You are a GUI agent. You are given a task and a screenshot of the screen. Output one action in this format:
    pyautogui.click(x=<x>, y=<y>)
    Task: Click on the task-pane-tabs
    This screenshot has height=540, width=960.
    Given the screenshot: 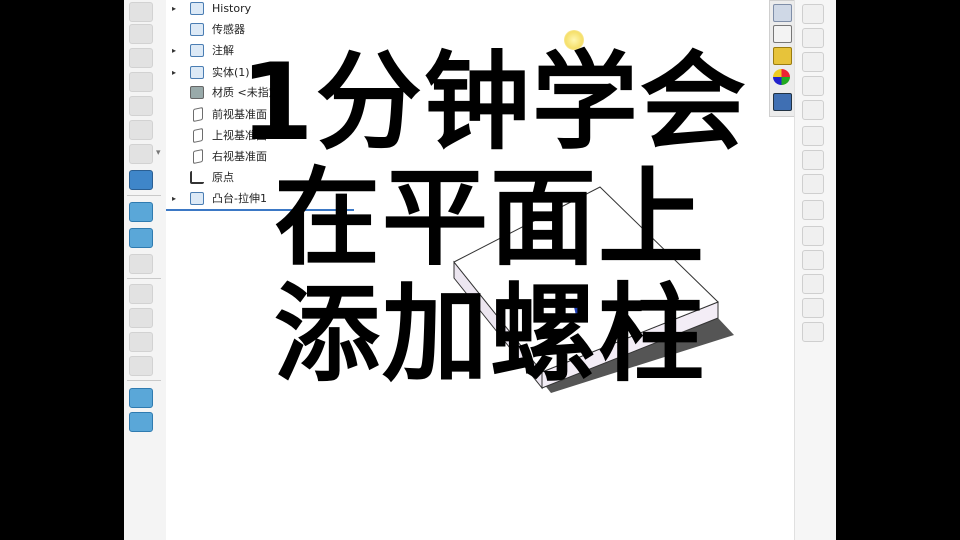 What is the action you would take?
    pyautogui.click(x=782, y=58)
    